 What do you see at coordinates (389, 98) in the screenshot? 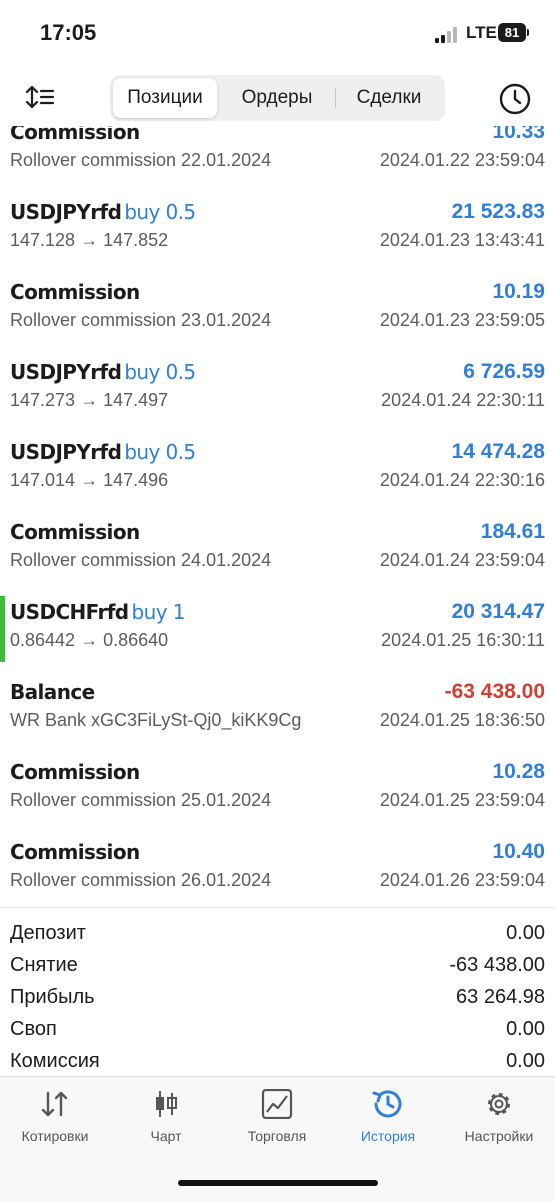
I see `tab-deals: Сделки` at bounding box center [389, 98].